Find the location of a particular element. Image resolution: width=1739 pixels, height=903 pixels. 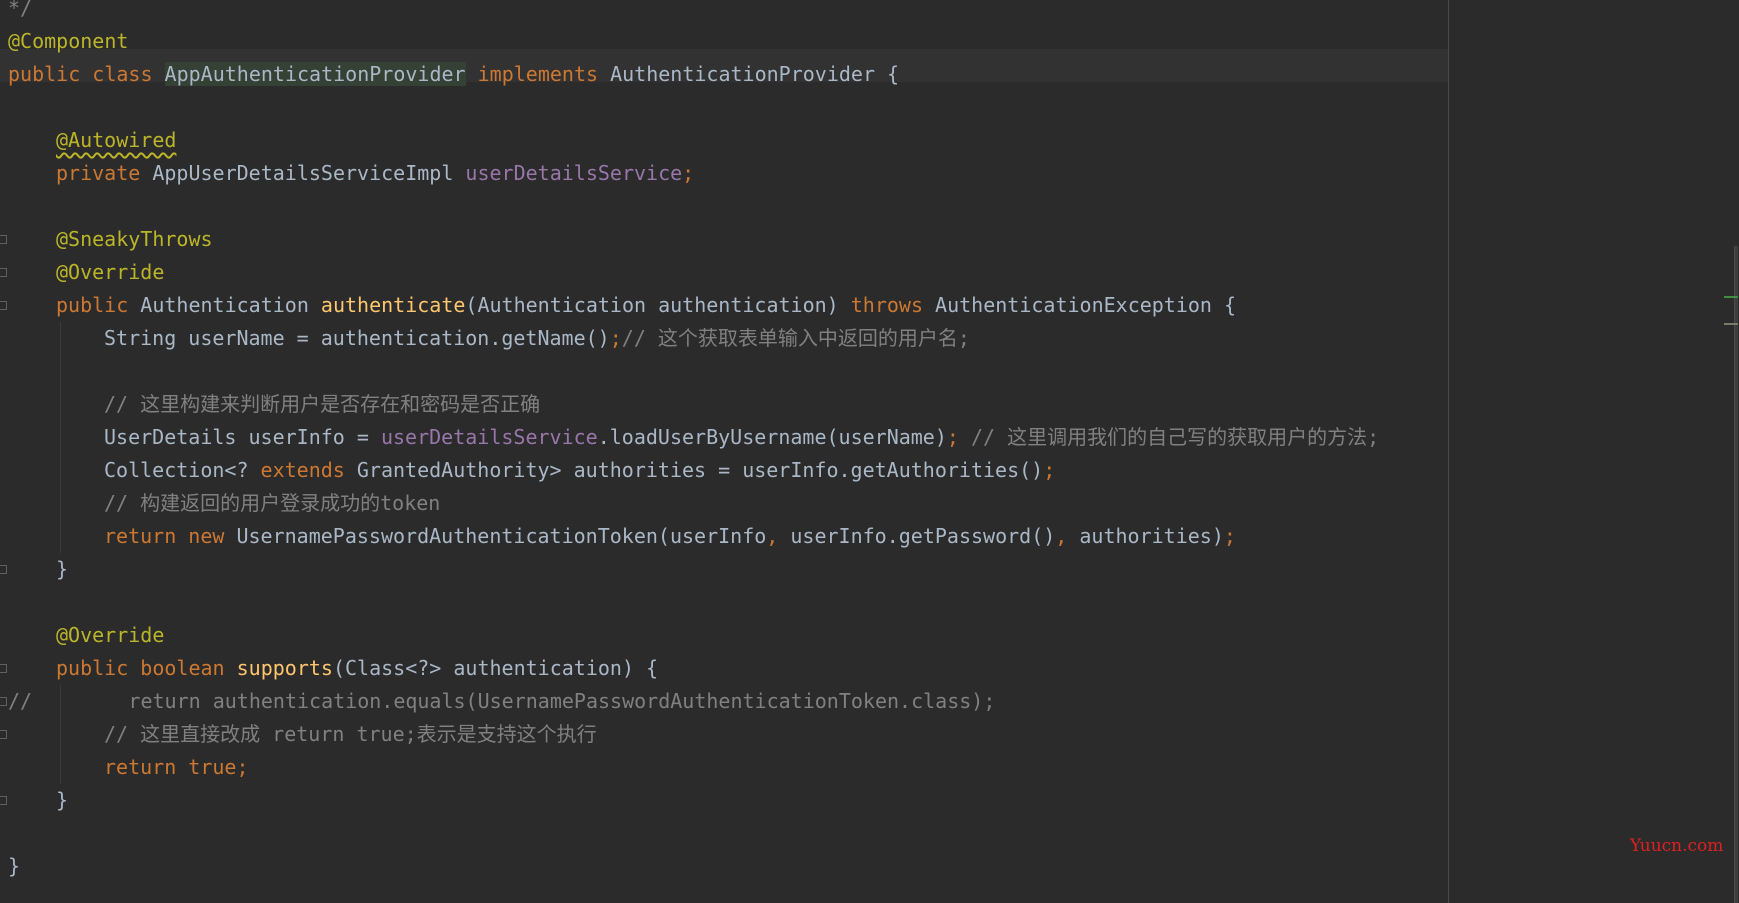

code-token: true is located at coordinates (212, 767).